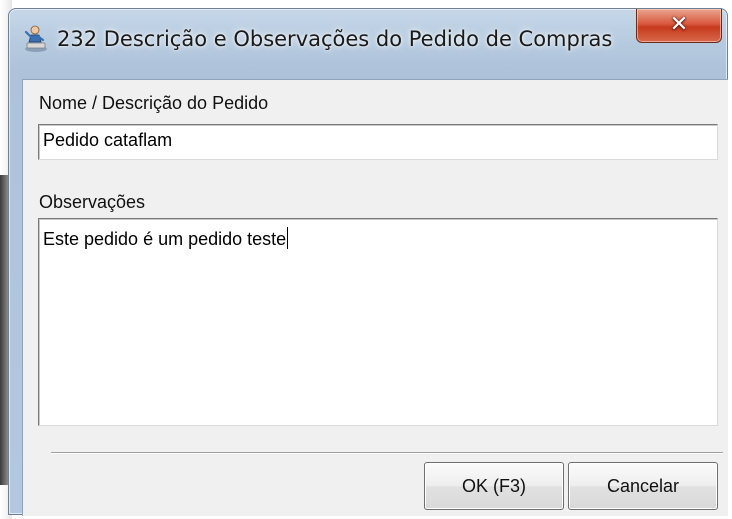 The image size is (732, 519). Describe the element at coordinates (92, 202) in the screenshot. I see `notes-label: Observações` at that location.